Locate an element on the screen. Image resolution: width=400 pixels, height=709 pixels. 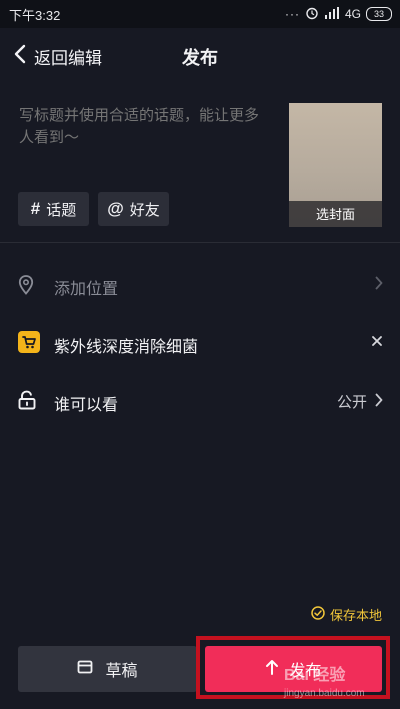
close-icon is located at coordinates (377, 342).